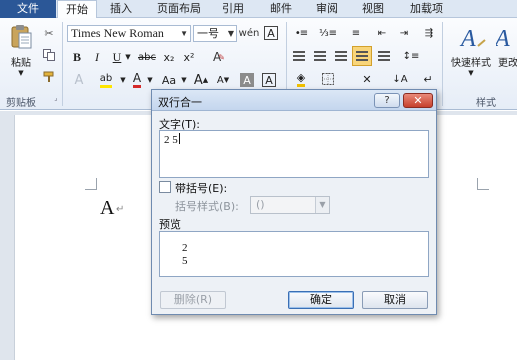  I want to click on increase-indent-button: ⇥, so click(404, 33).